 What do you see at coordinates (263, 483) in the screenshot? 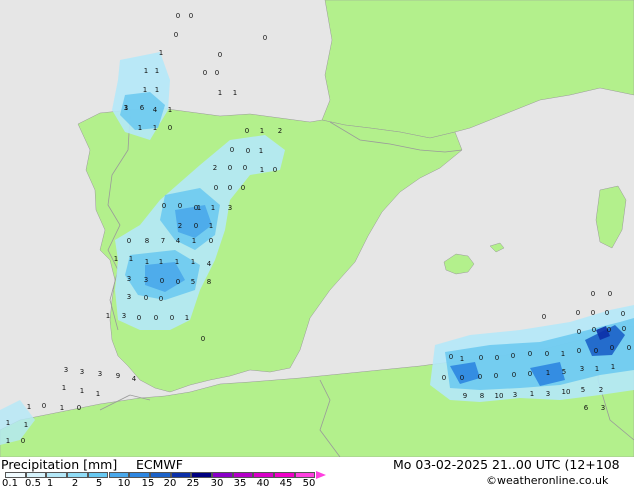
I see `legend-tick-label: 40` at bounding box center [263, 483].